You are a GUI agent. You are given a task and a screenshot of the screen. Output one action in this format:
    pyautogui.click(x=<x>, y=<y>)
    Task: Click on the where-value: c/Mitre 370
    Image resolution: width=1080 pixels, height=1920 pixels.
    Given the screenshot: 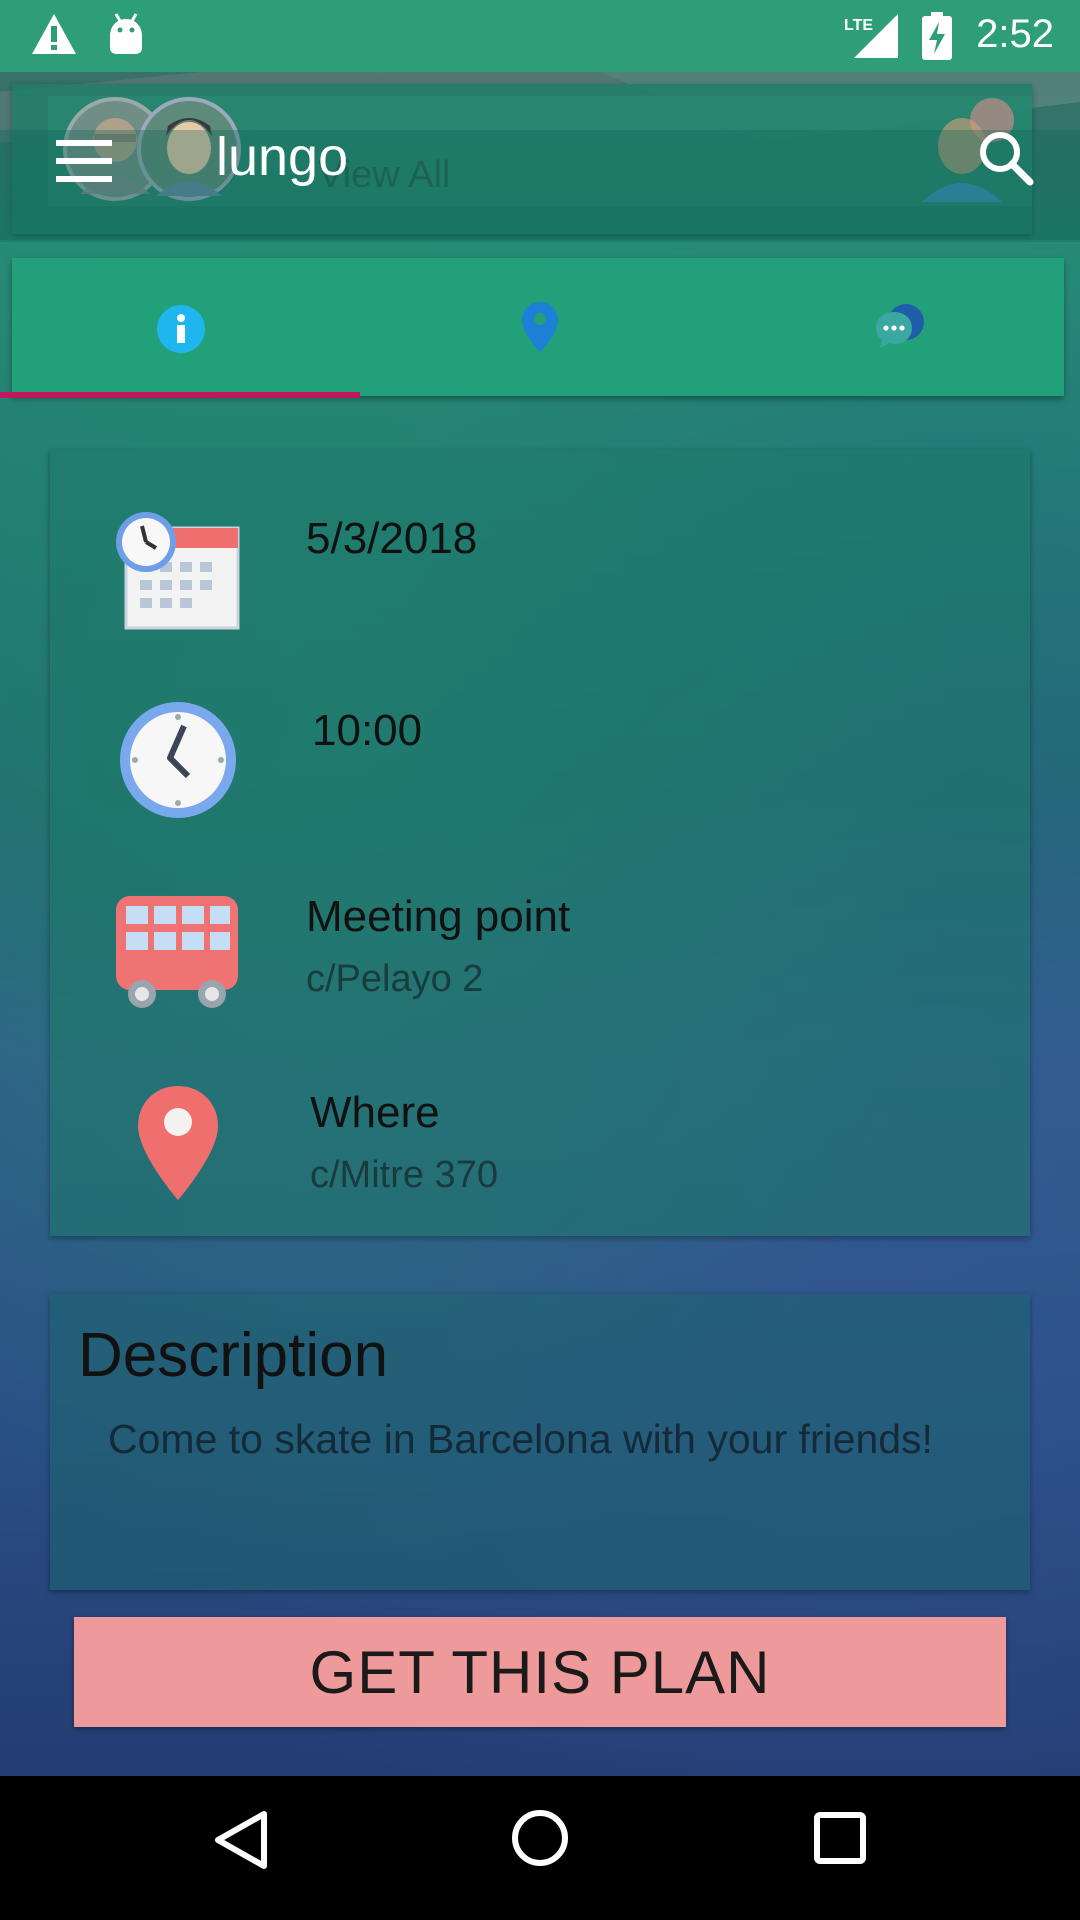 What is the action you would take?
    pyautogui.click(x=404, y=1175)
    